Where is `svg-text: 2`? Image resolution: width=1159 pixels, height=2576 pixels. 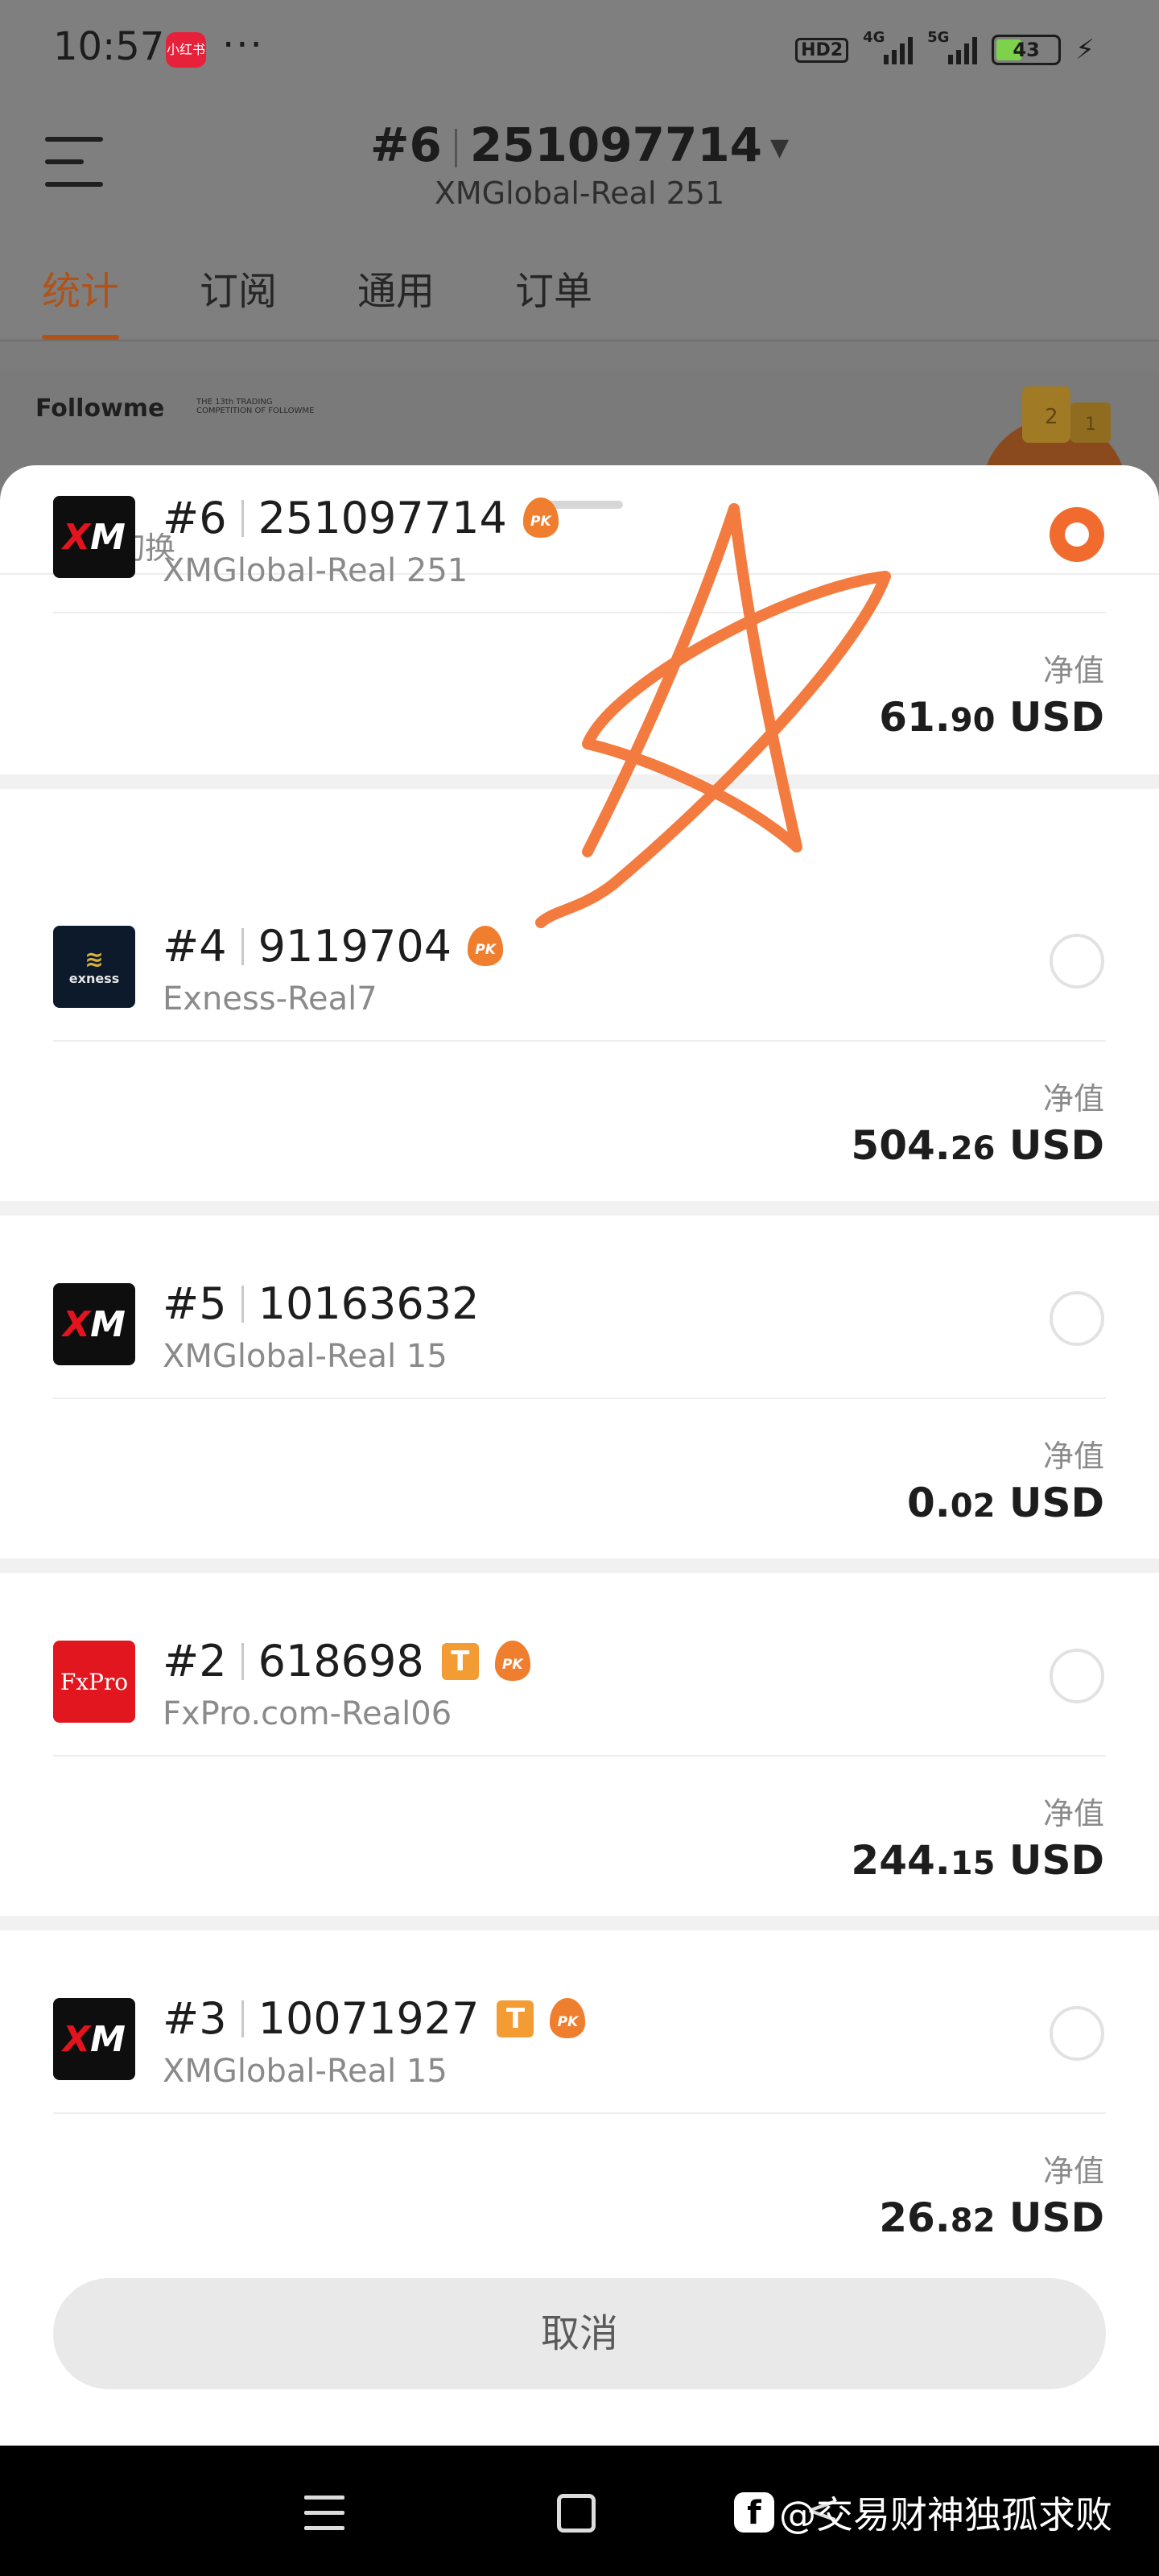 svg-text: 2 is located at coordinates (1051, 417).